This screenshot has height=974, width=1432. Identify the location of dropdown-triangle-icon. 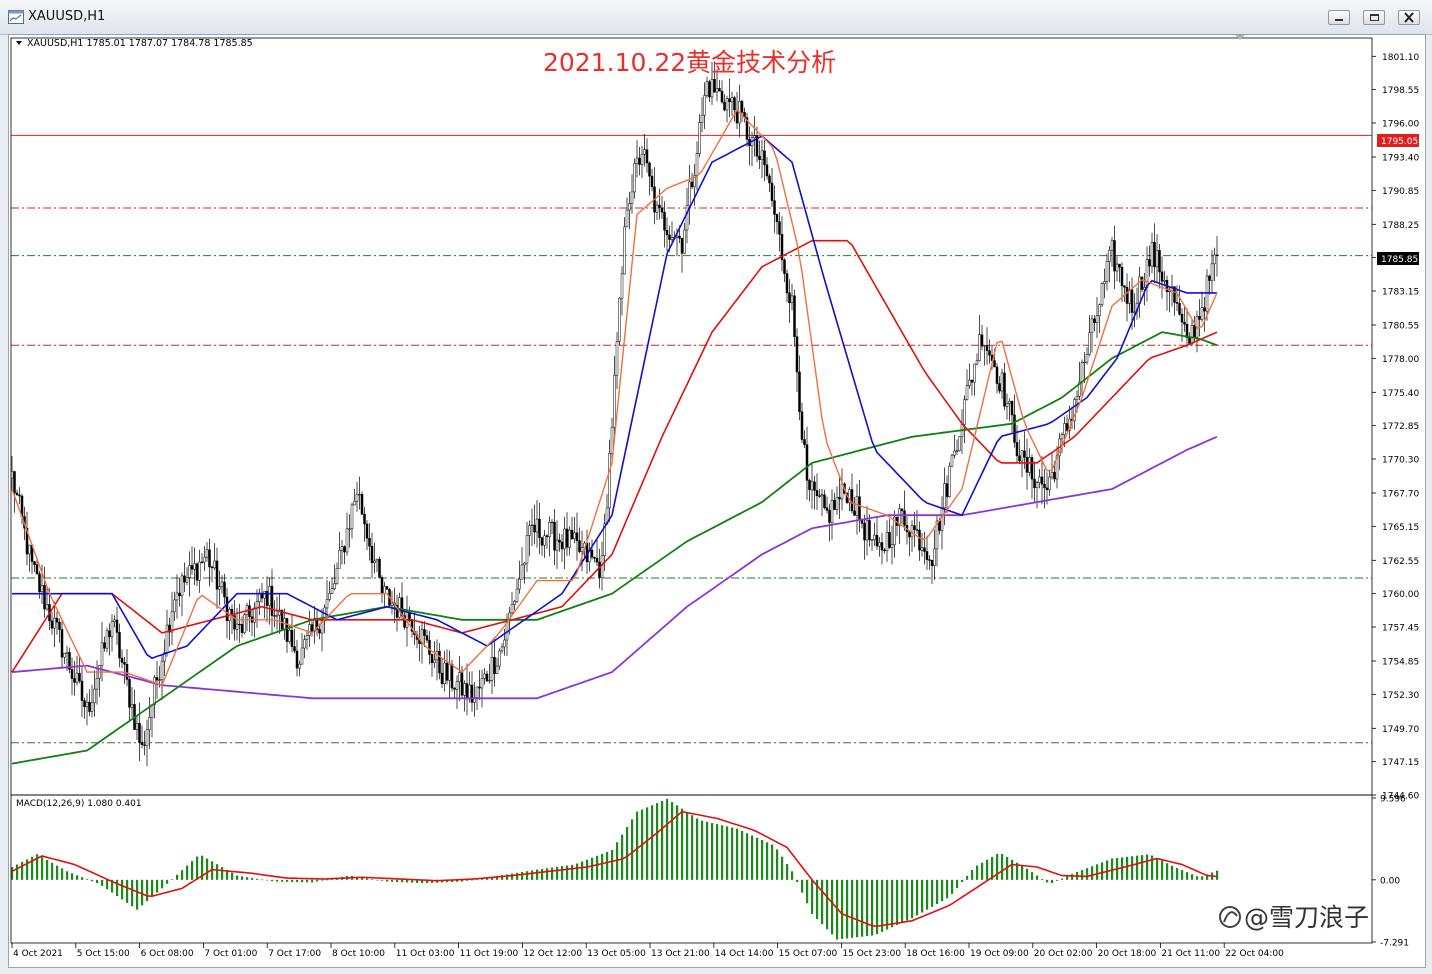
(19, 43).